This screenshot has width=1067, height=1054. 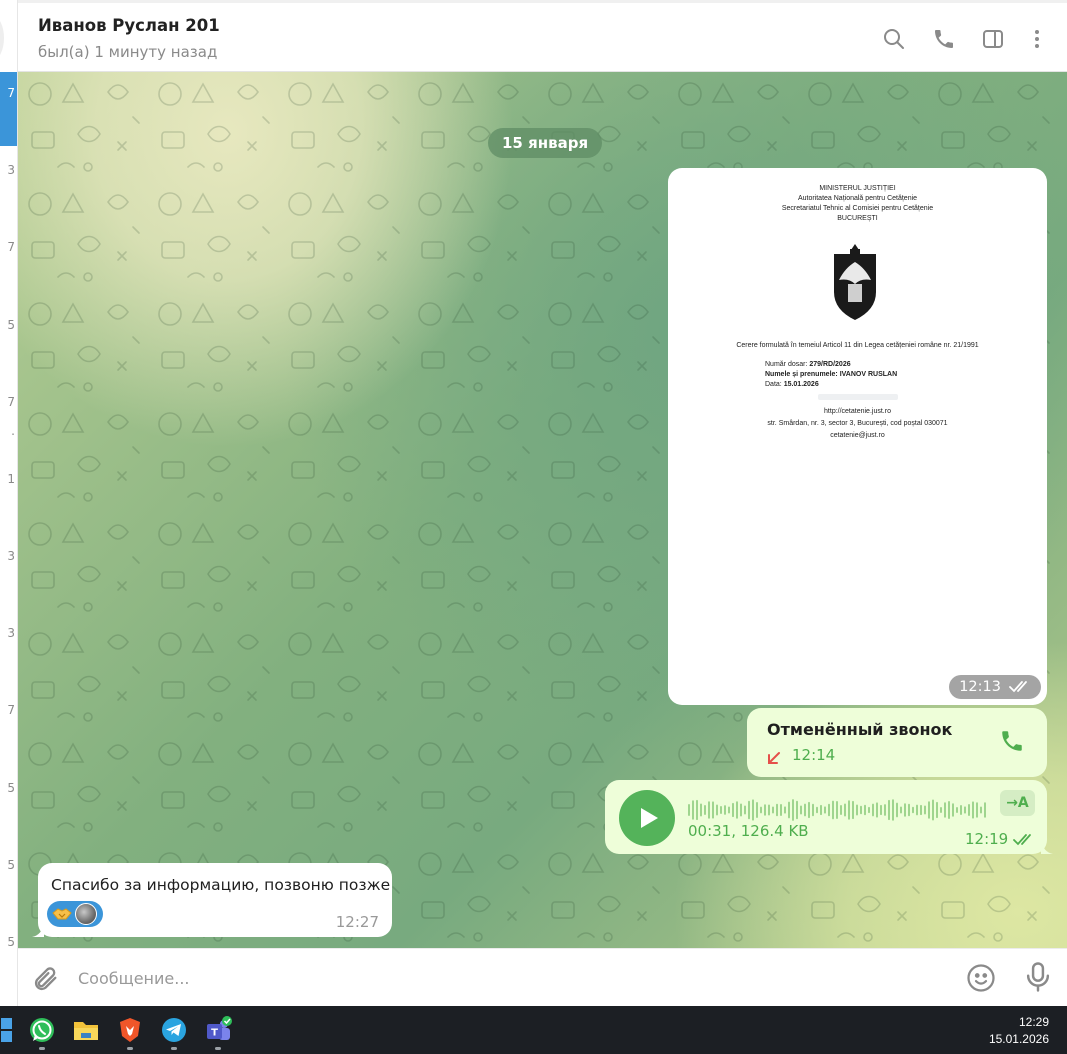 I want to click on missed-call-arrow-icon, so click(x=774, y=758).